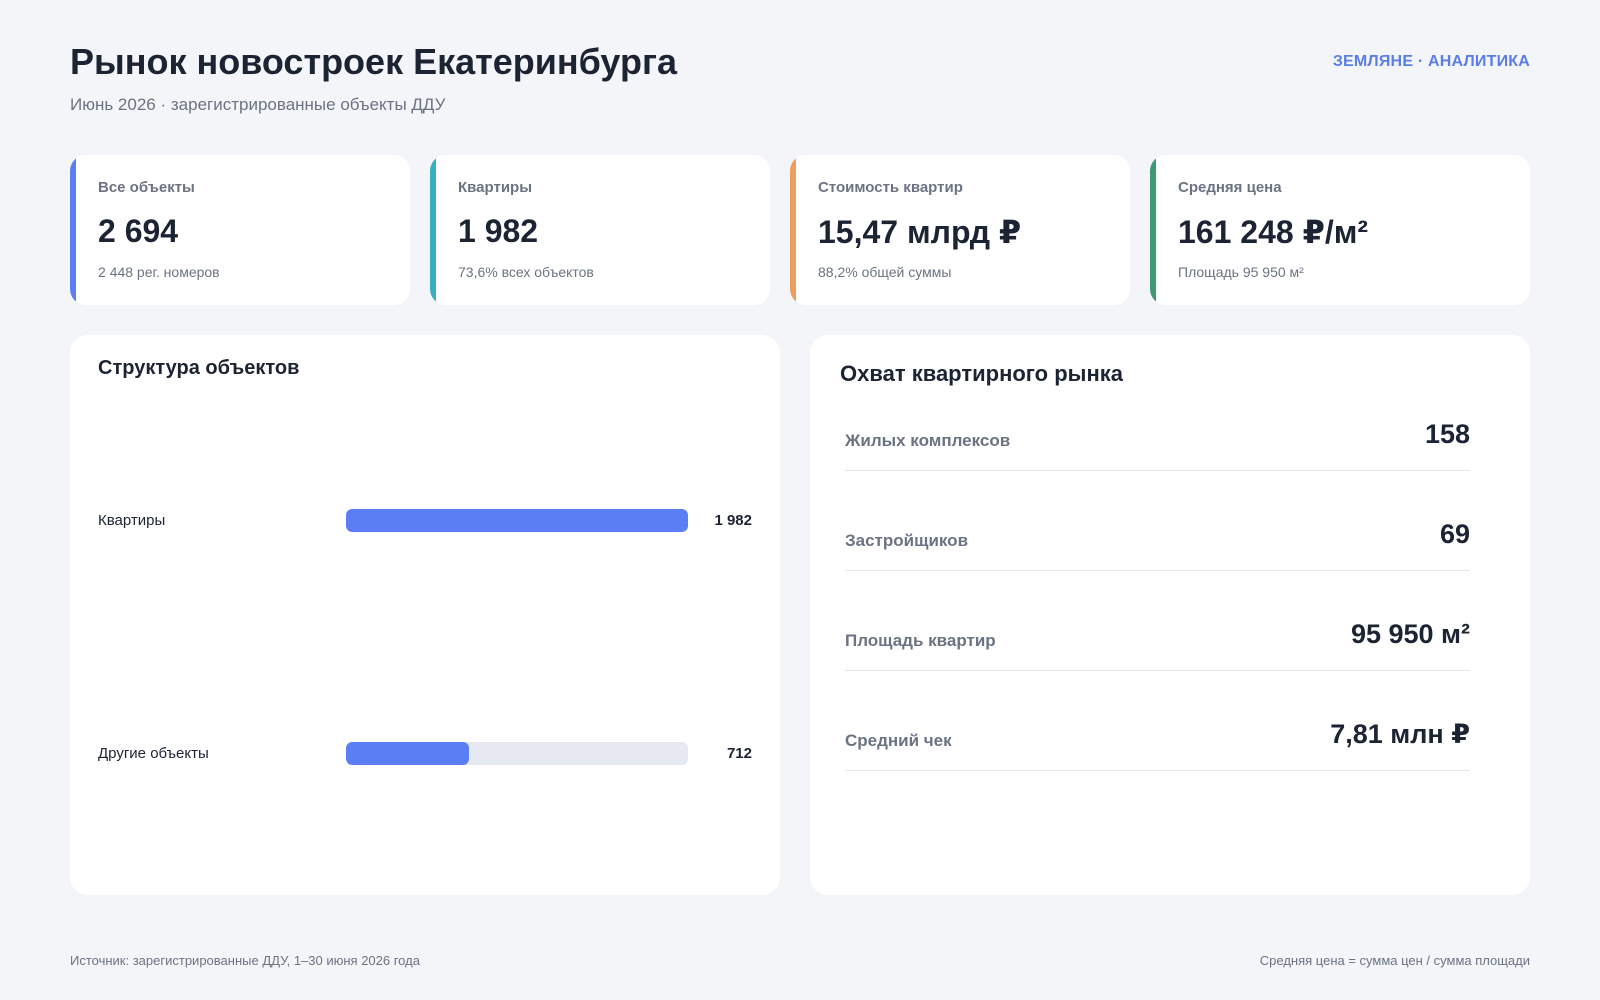 This screenshot has height=1000, width=1600. I want to click on stat-value: 7,81 млн ₽, so click(1400, 734).